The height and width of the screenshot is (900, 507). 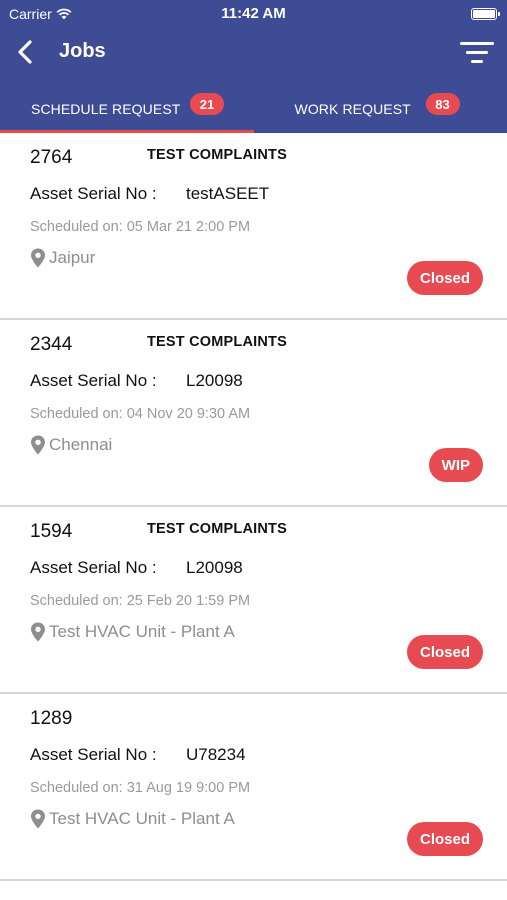 What do you see at coordinates (140, 227) in the screenshot?
I see `scheduled-date: Scheduled on: 05 Mar 21 2:00 PM` at bounding box center [140, 227].